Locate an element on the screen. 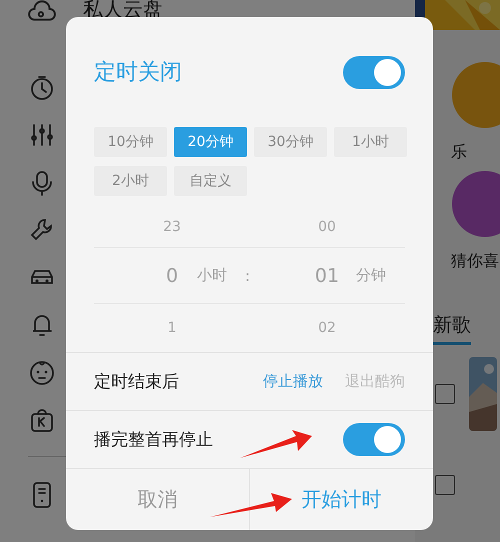  duration-chip: 自定义 is located at coordinates (210, 181).